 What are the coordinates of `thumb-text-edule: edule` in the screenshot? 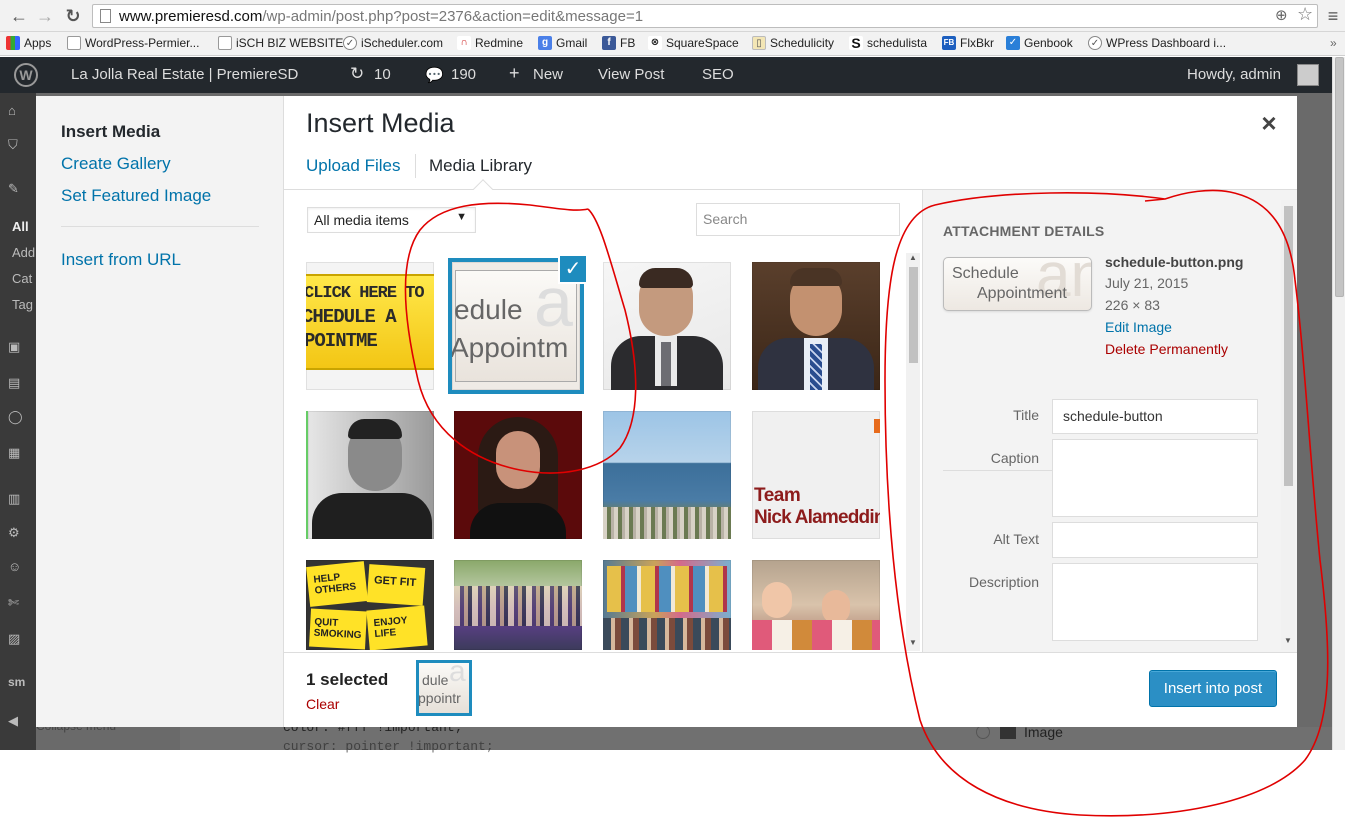 It's located at (488, 309).